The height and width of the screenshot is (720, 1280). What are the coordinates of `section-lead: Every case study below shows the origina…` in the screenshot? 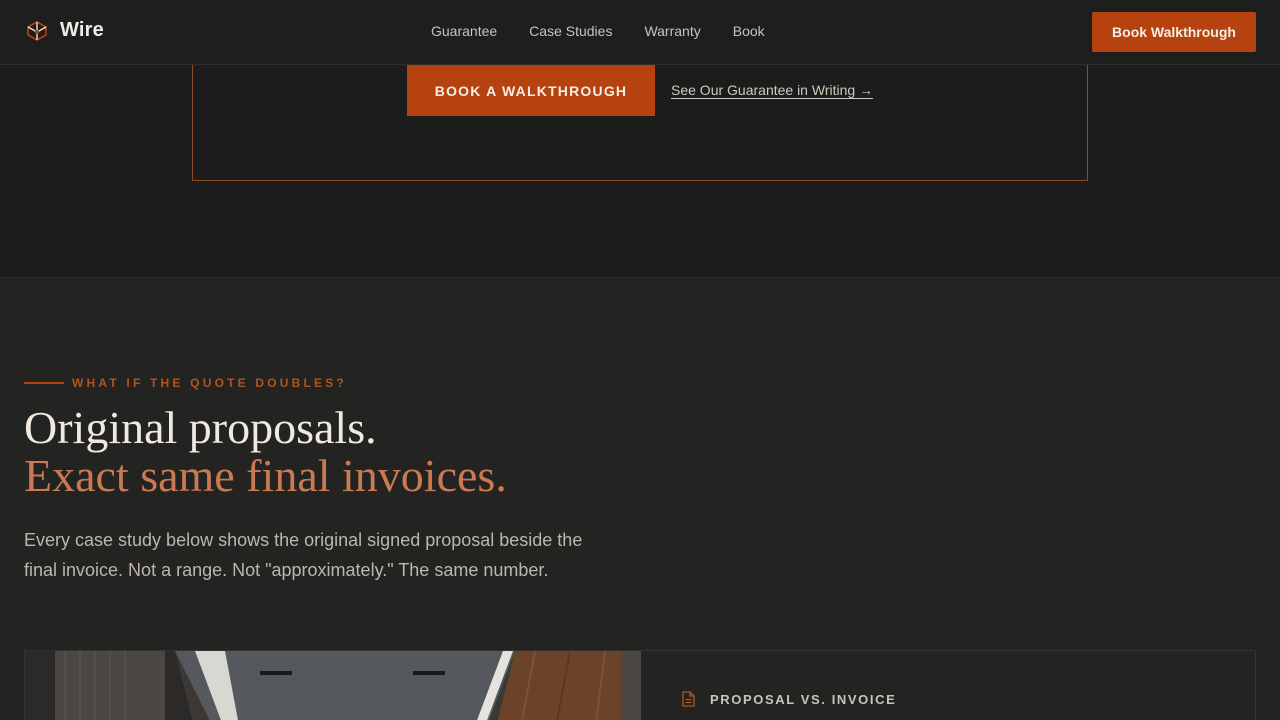 It's located at (303, 555).